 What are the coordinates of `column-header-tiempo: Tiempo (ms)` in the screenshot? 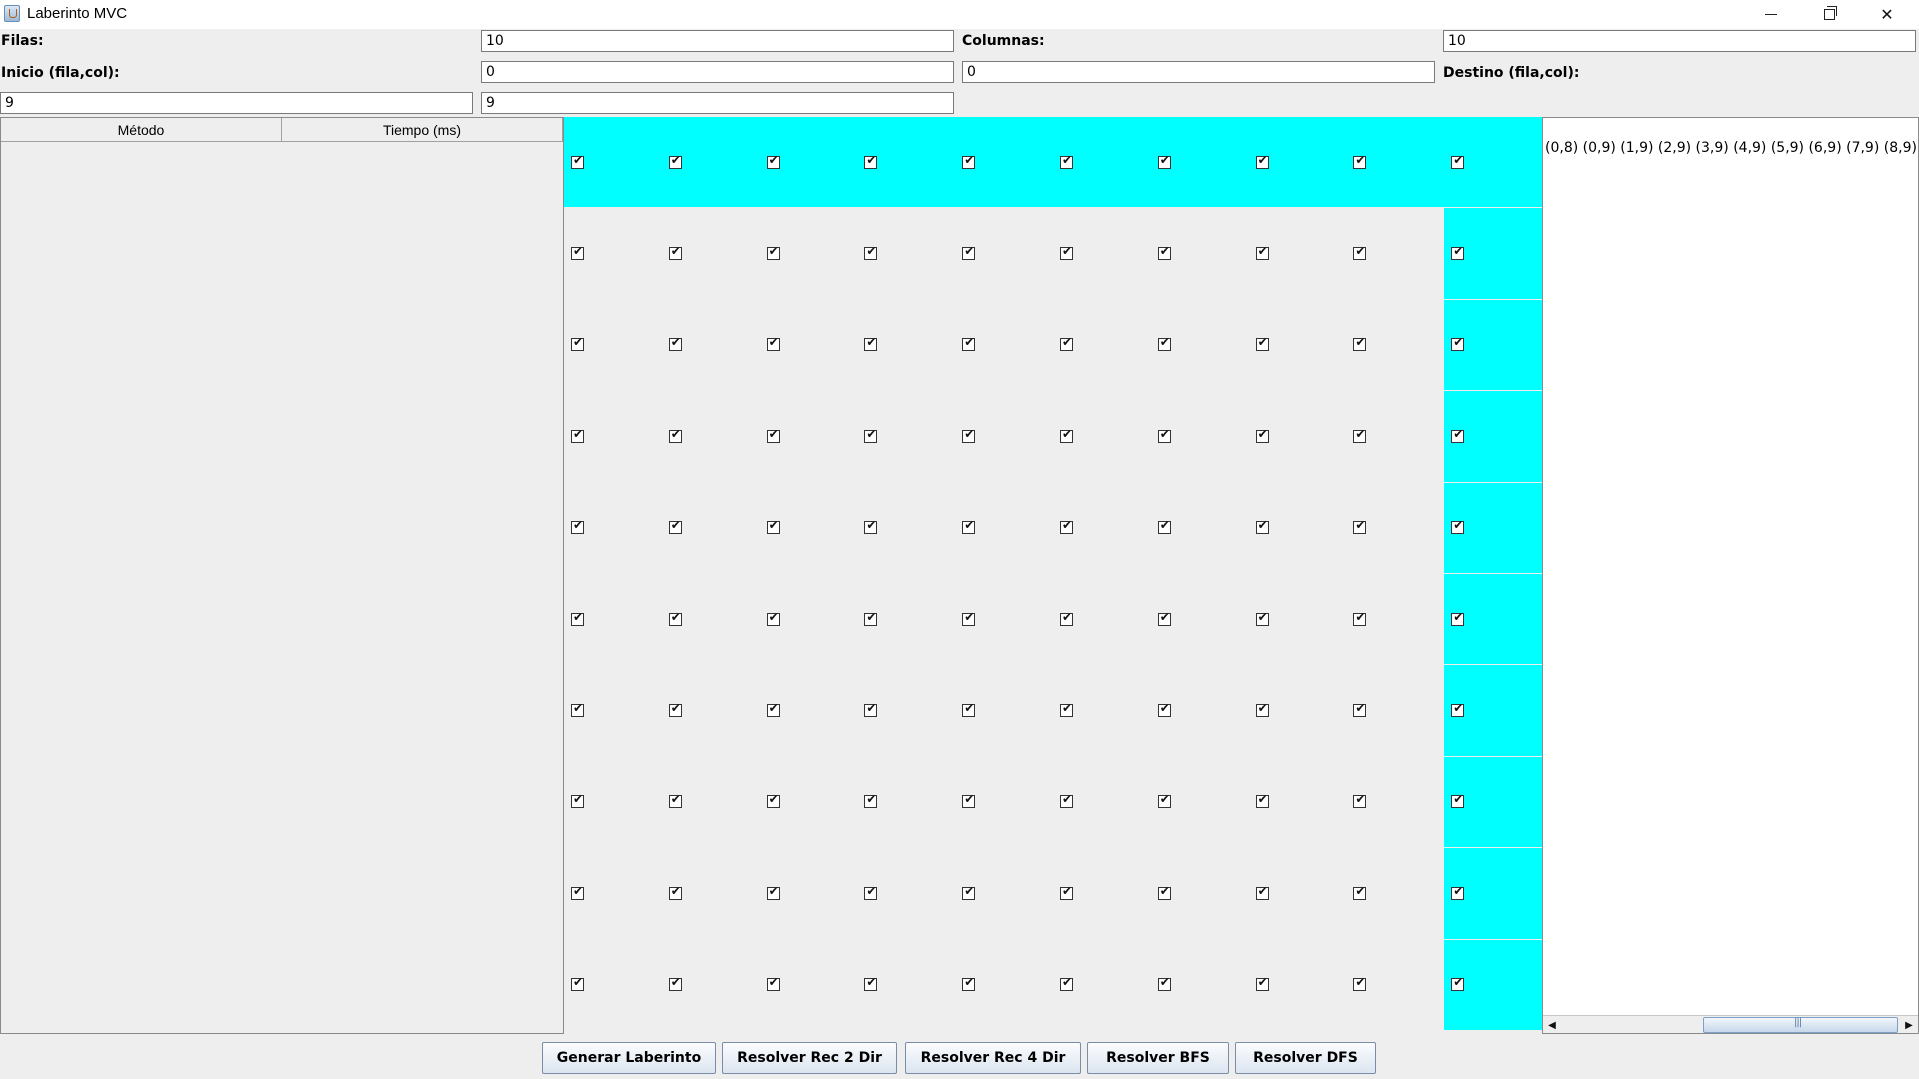 It's located at (422, 130).